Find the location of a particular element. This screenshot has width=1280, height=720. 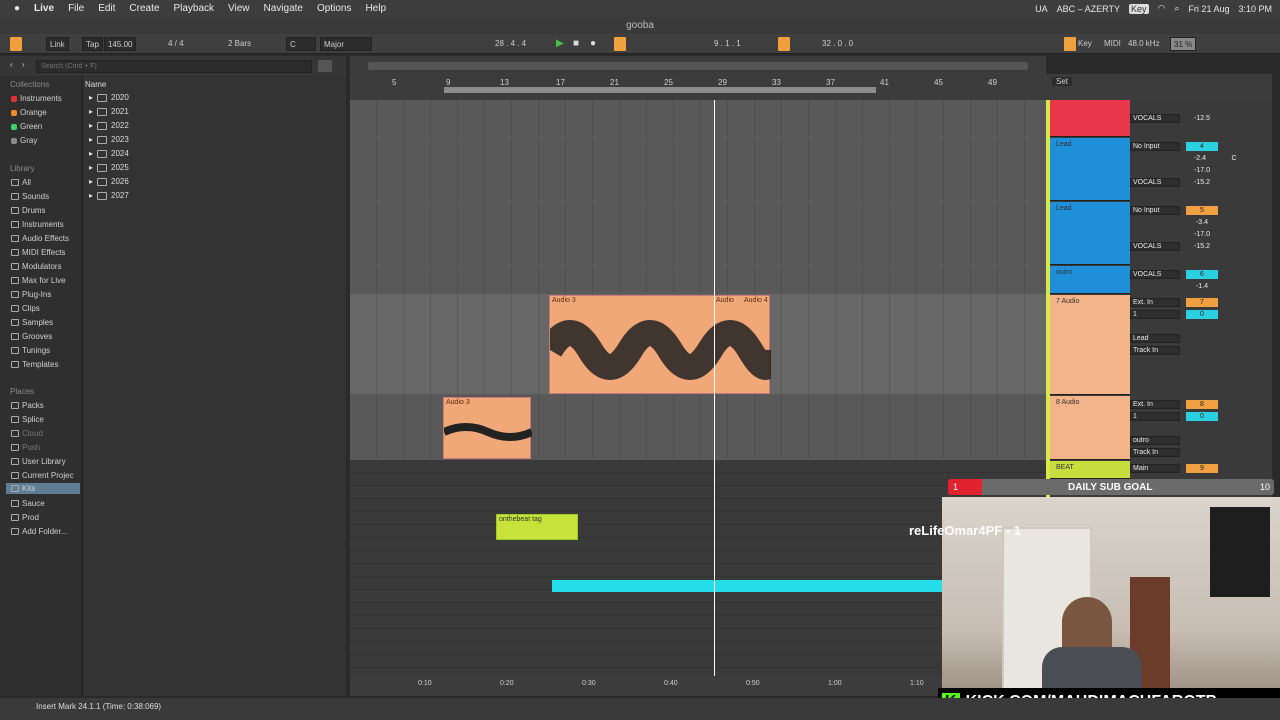

key-badge: Key is located at coordinates (1139, 8).